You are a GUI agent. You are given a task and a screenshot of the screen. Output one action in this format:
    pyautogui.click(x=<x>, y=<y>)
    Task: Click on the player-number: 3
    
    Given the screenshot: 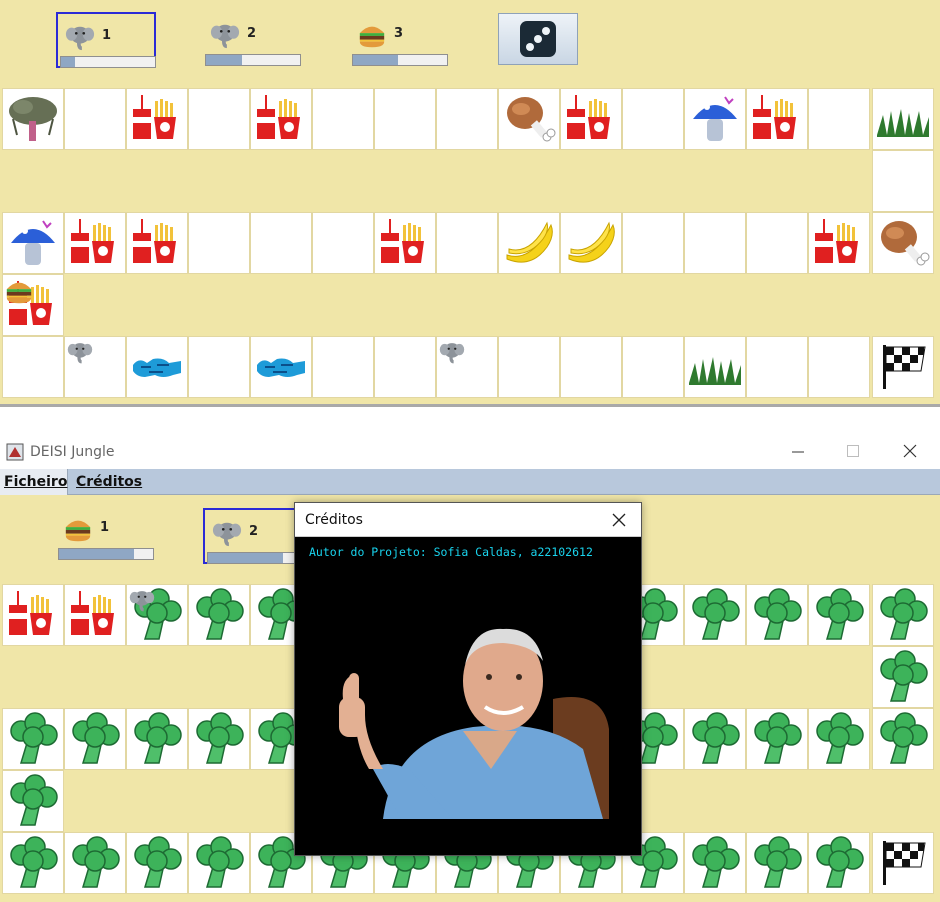 What is the action you would take?
    pyautogui.click(x=399, y=33)
    